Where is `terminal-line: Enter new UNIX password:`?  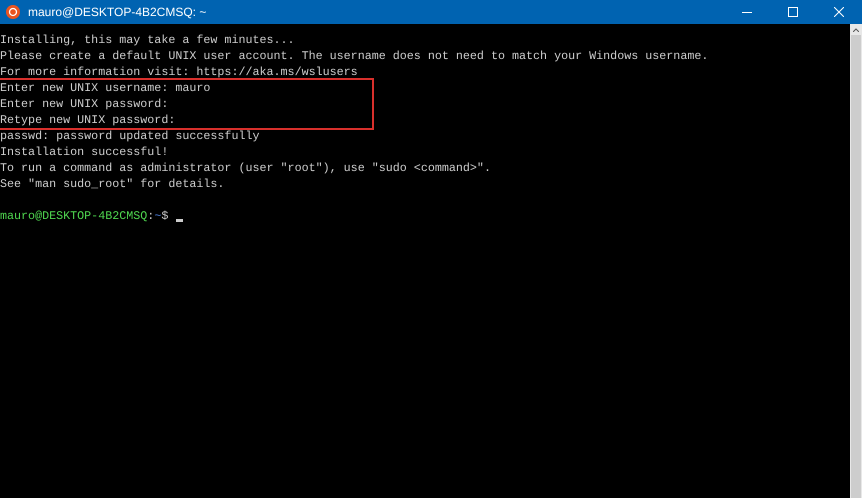 terminal-line: Enter new UNIX password: is located at coordinates (84, 104).